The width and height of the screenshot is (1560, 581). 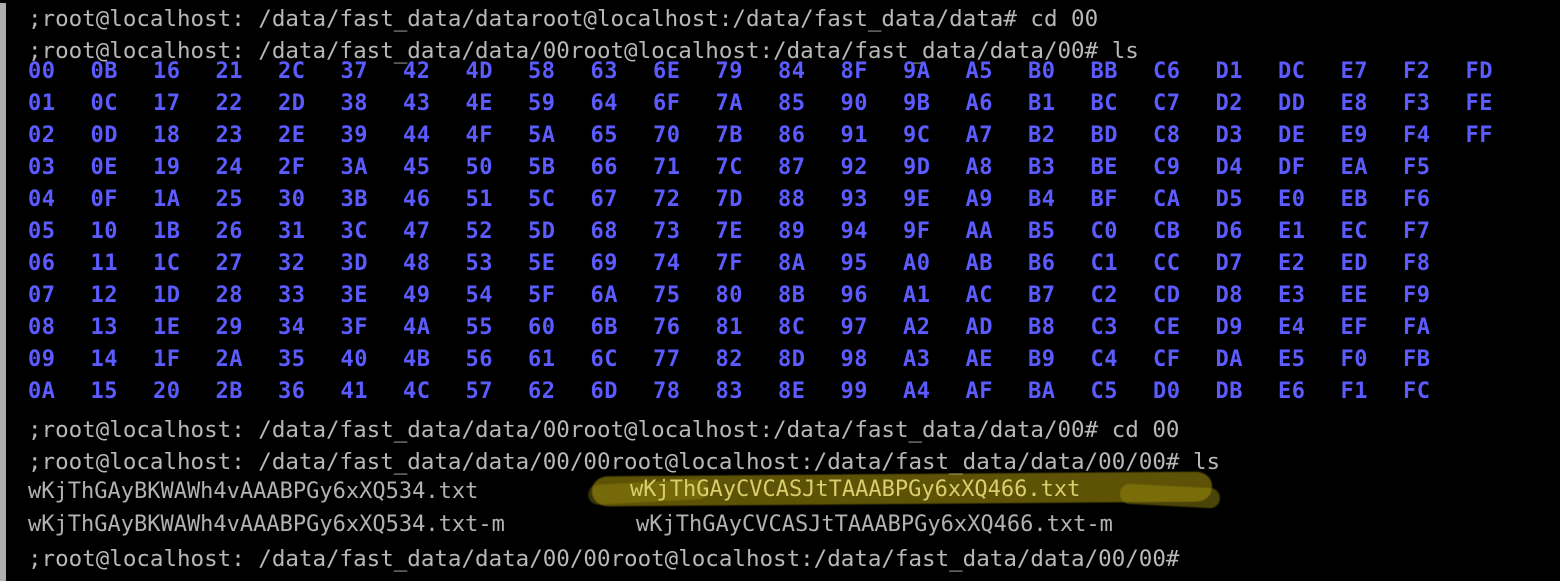 What do you see at coordinates (1309, 136) in the screenshot?
I see `hex-dir-DE: DE` at bounding box center [1309, 136].